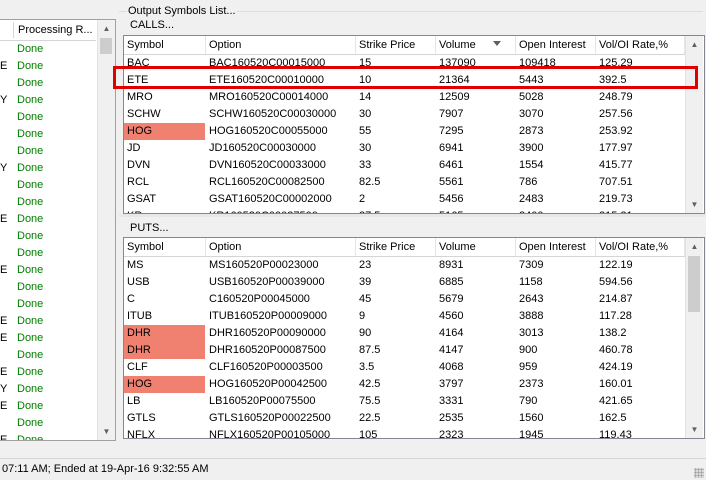  What do you see at coordinates (528, 350) in the screenshot?
I see `open-interest-cell: 900` at bounding box center [528, 350].